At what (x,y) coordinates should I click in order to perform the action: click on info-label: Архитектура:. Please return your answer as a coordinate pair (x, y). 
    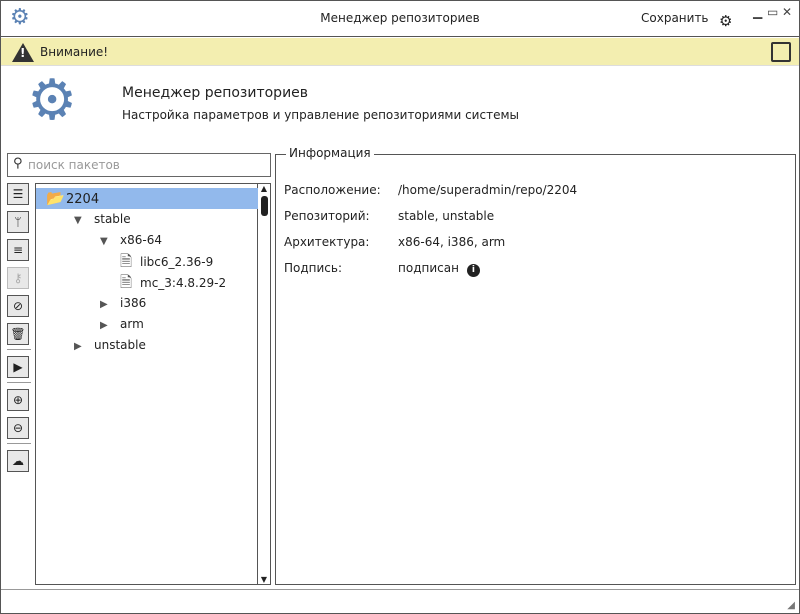
    Looking at the image, I should click on (327, 242).